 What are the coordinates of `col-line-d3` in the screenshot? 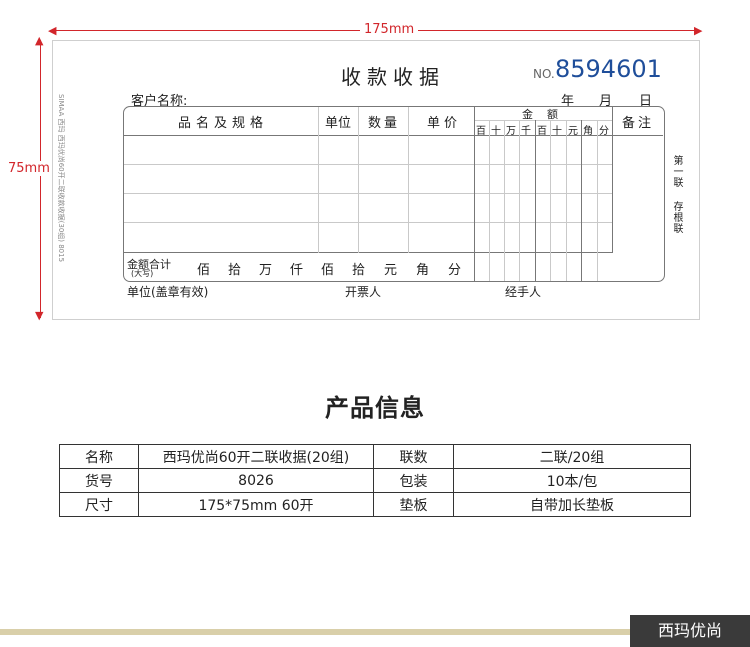 It's located at (519, 200).